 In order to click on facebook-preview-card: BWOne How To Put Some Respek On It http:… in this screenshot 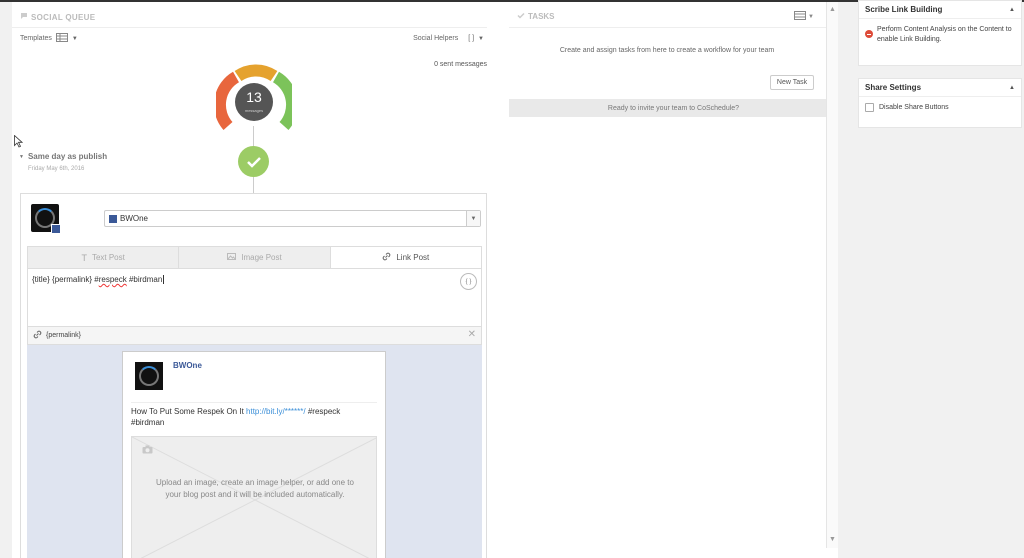, I will do `click(254, 454)`.